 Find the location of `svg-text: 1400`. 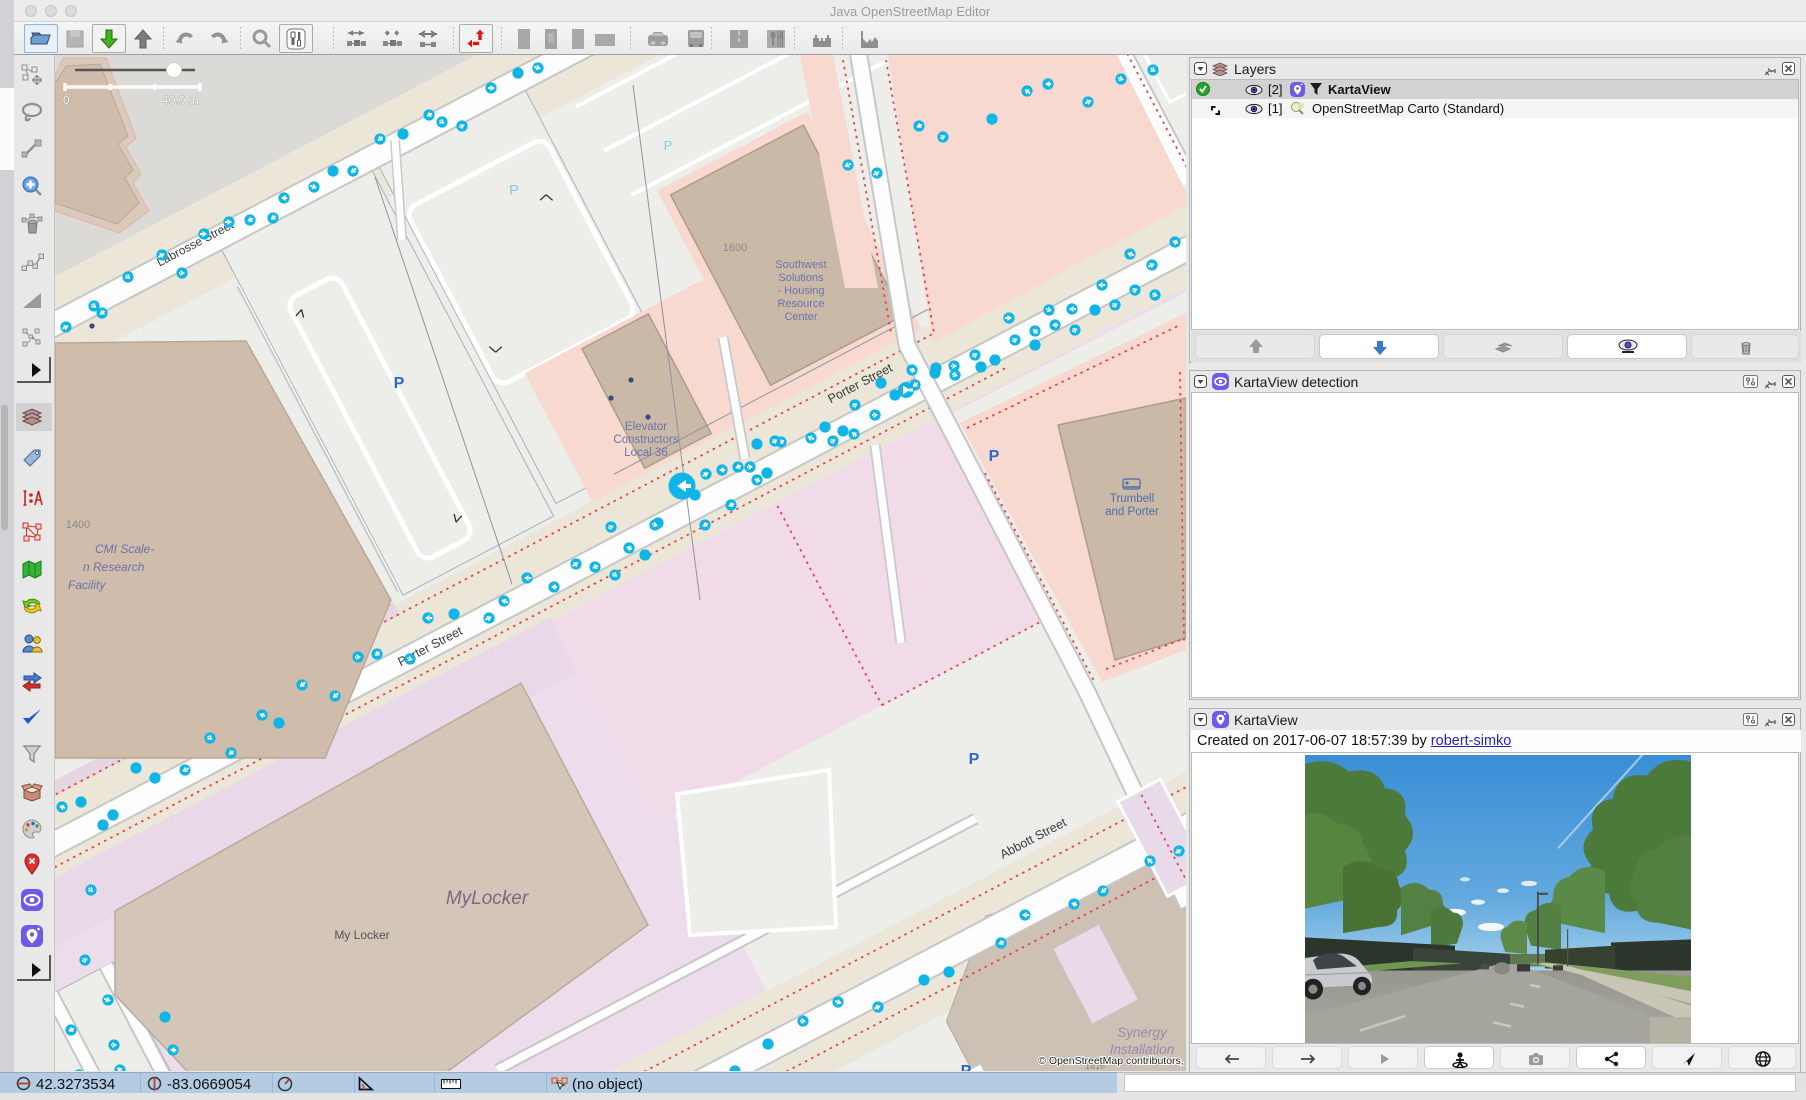

svg-text: 1400 is located at coordinates (78, 525).